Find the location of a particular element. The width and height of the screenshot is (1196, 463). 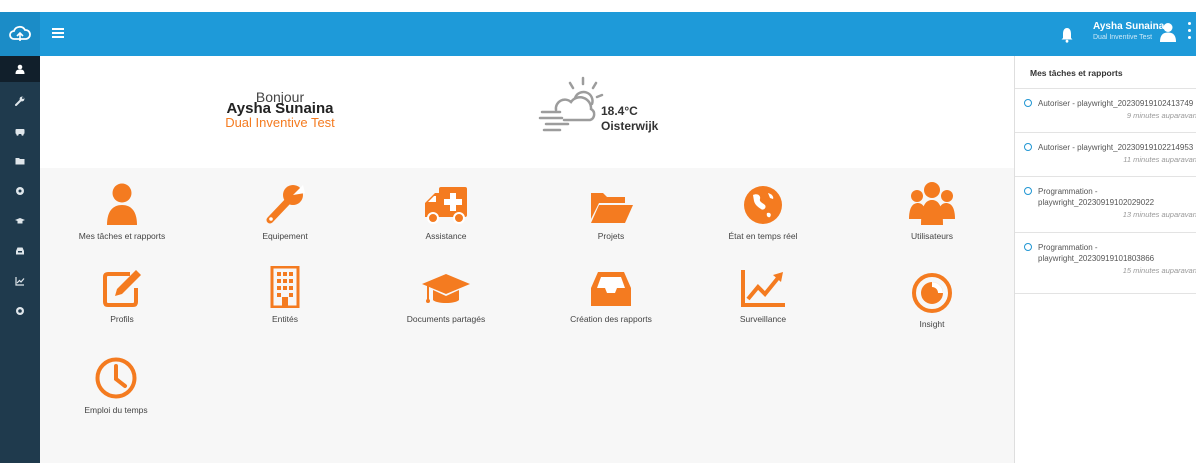

header-user-name: Aysha Sunaina is located at coordinates (1128, 26).